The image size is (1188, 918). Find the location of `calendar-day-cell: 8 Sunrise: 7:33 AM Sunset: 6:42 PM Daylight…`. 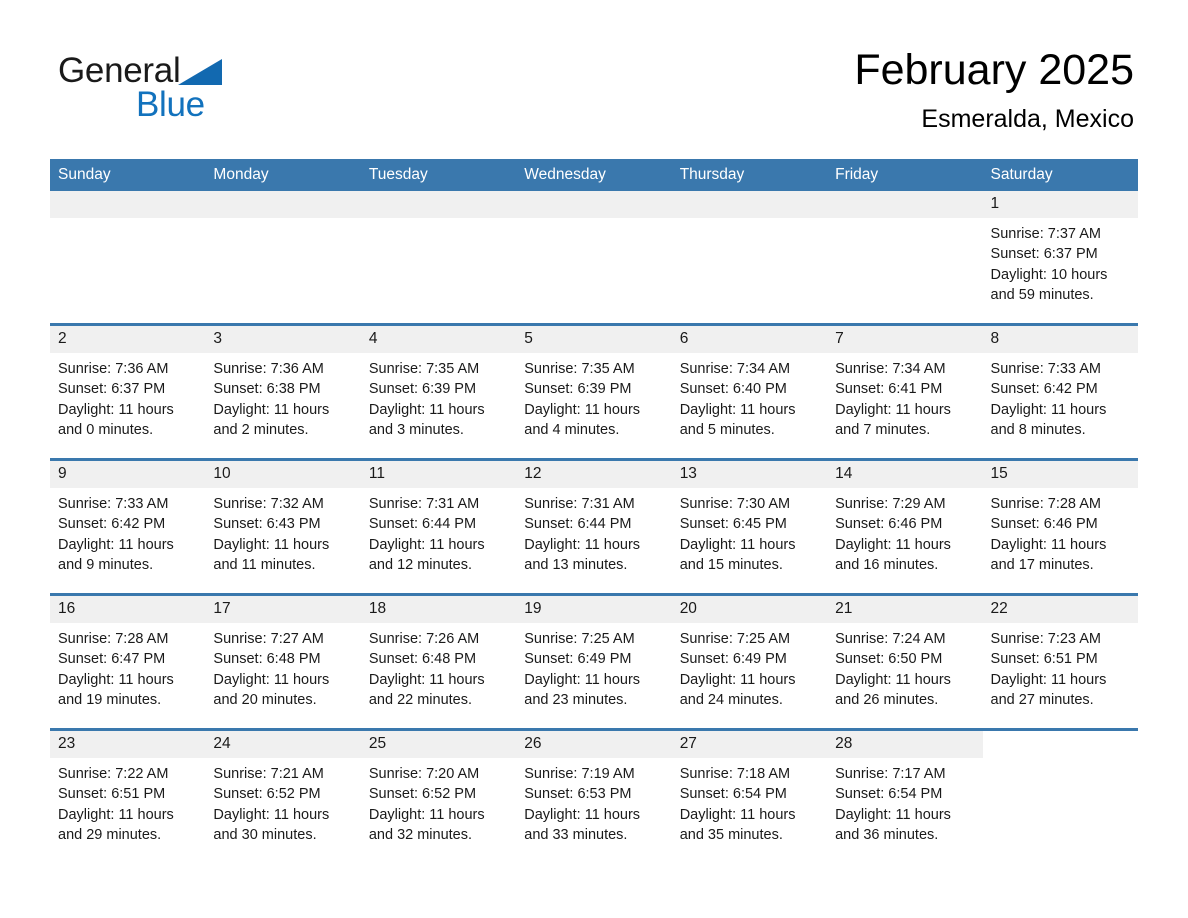

calendar-day-cell: 8 Sunrise: 7:33 AM Sunset: 6:42 PM Daylight… is located at coordinates (1060, 391).